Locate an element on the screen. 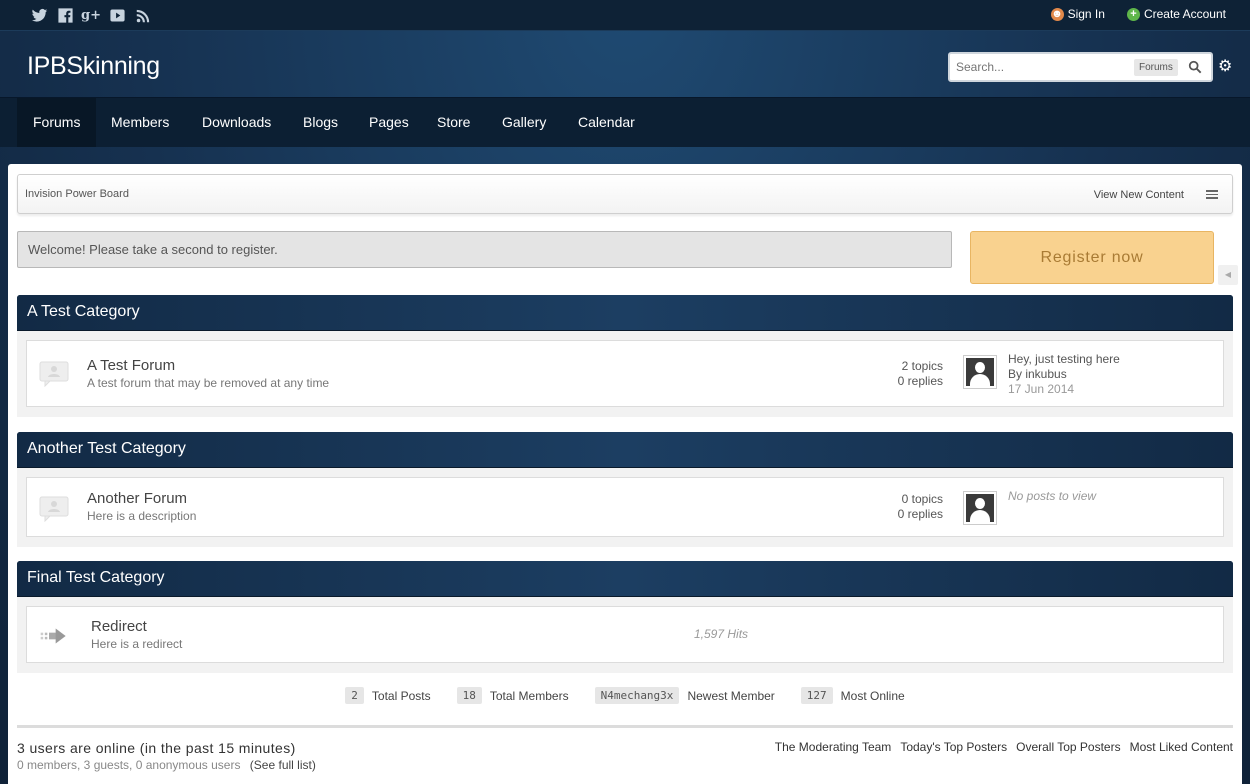 This screenshot has width=1250, height=784. newest-member-link: N4mechang3x is located at coordinates (637, 695).